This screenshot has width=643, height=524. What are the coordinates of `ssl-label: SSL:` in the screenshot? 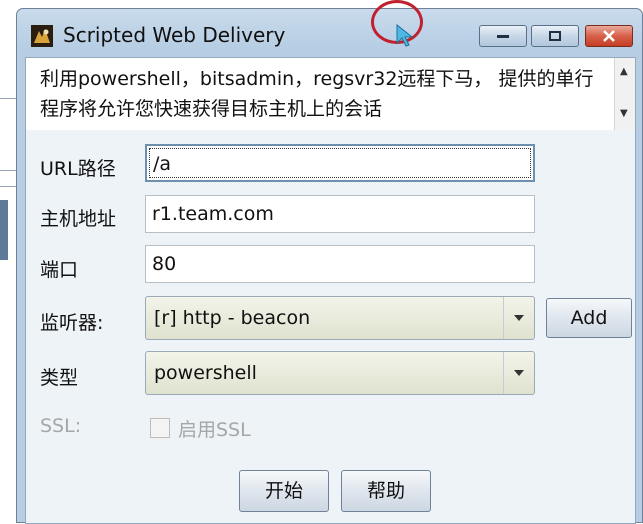 It's located at (61, 426).